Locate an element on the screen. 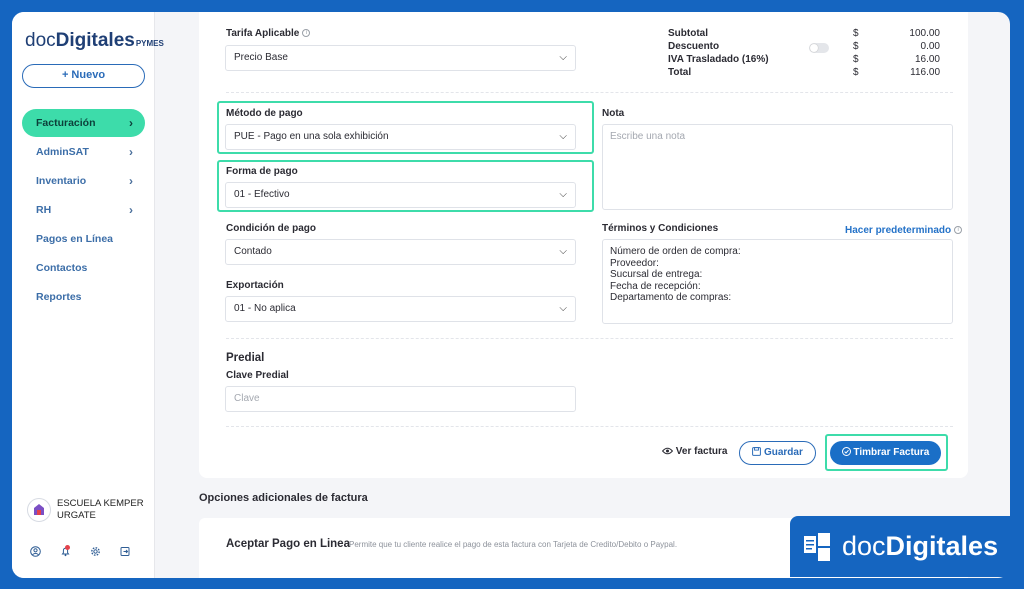 The image size is (1024, 589). company-logo-icon is located at coordinates (39, 510).